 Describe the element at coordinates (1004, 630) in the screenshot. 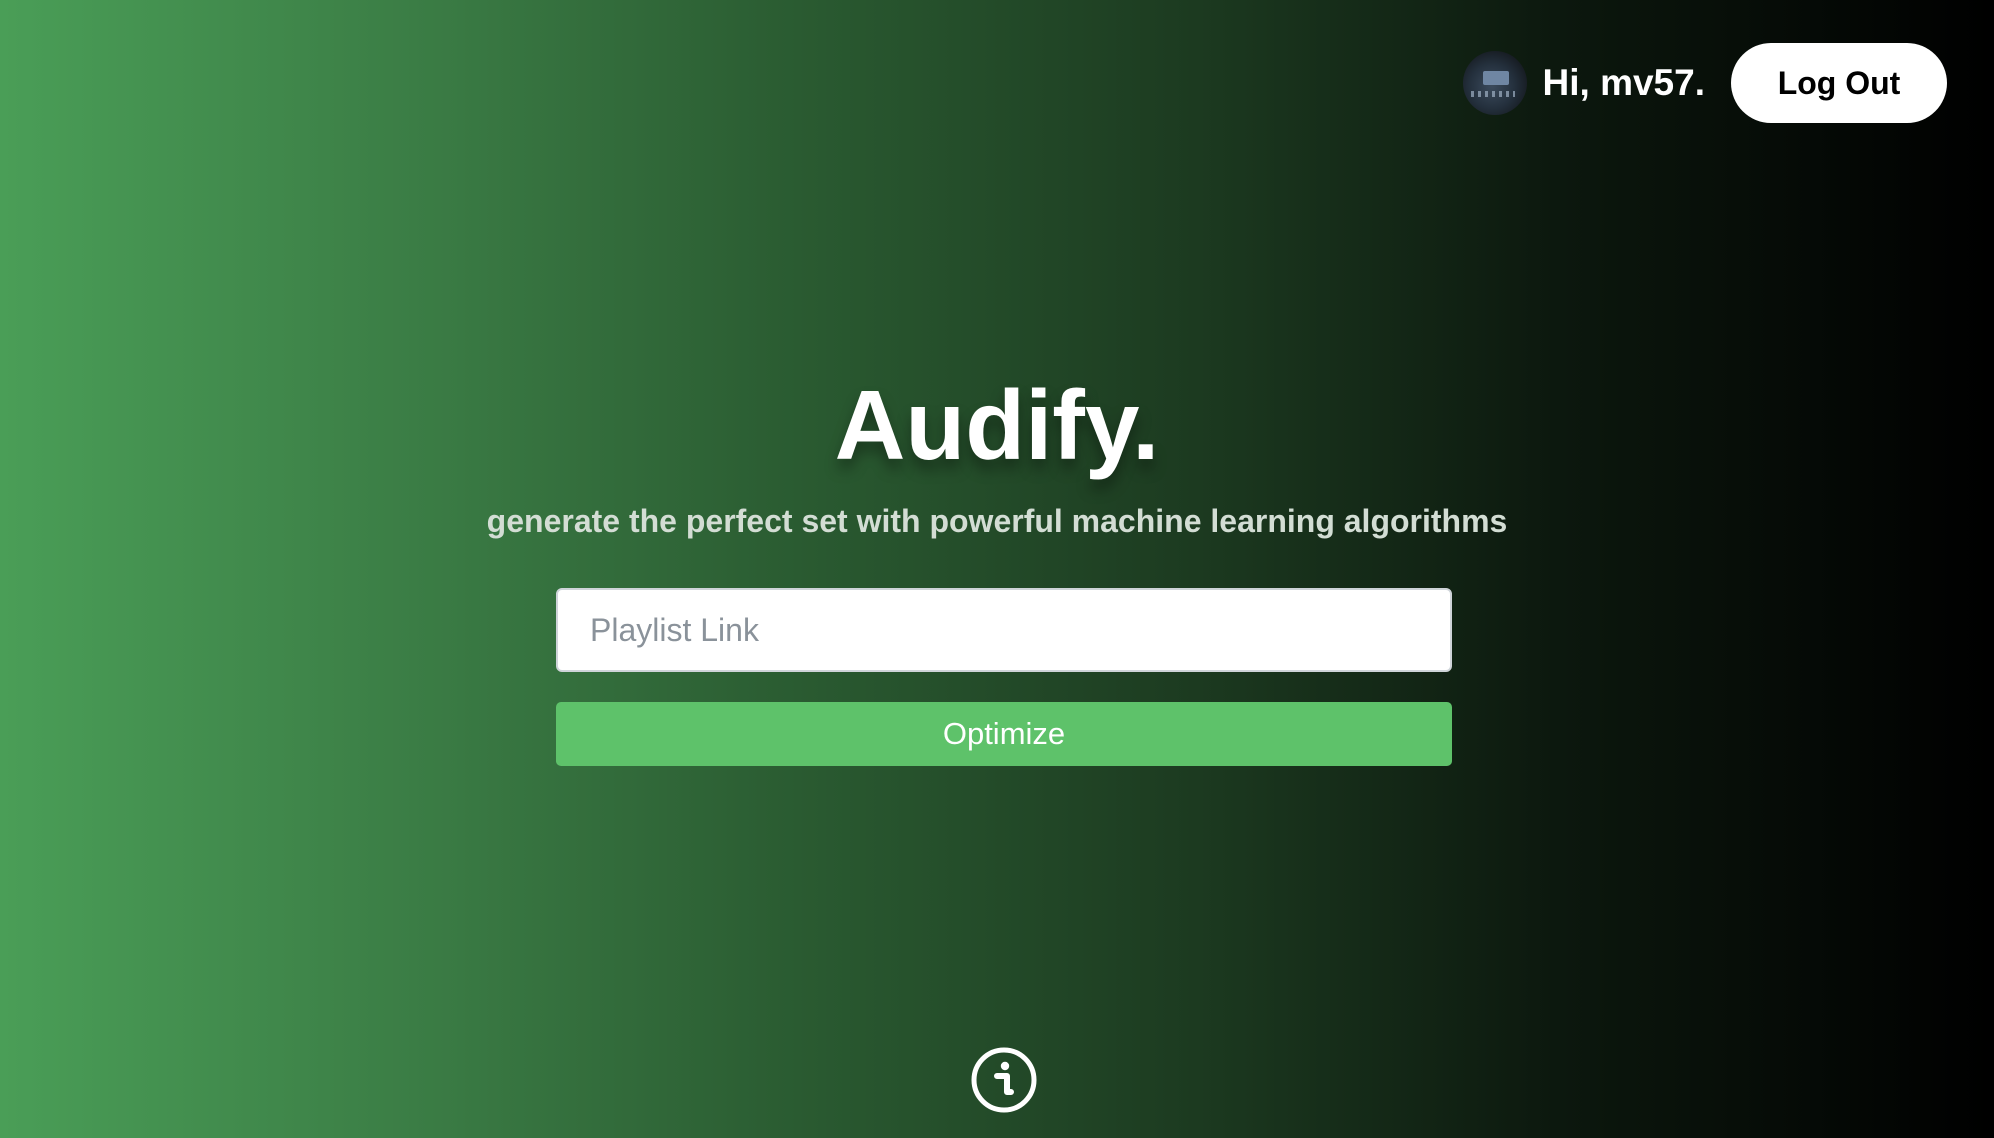

I see `playlist-link-input` at that location.